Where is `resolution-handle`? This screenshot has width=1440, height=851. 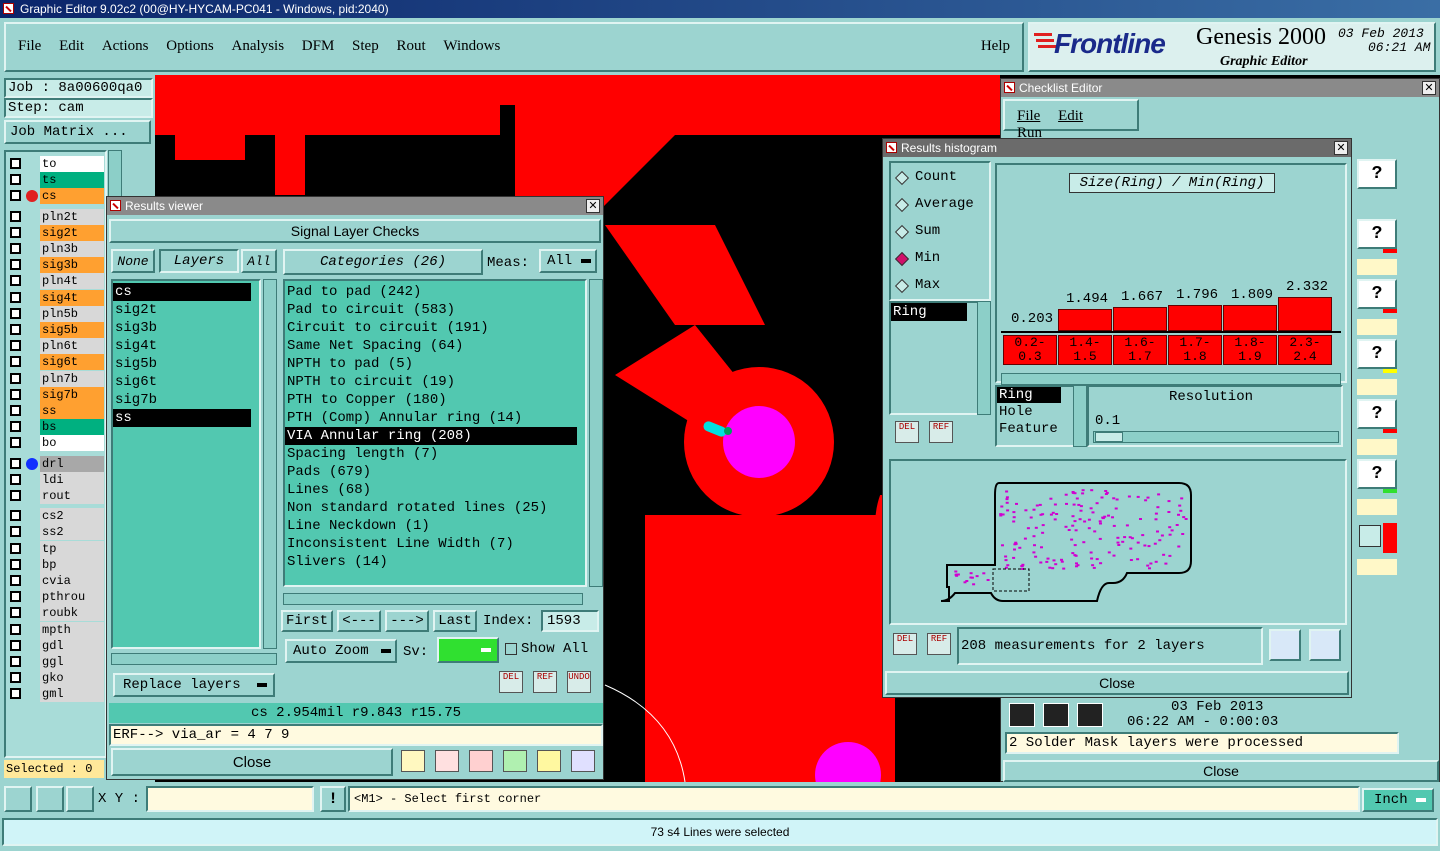
resolution-handle is located at coordinates (1109, 437).